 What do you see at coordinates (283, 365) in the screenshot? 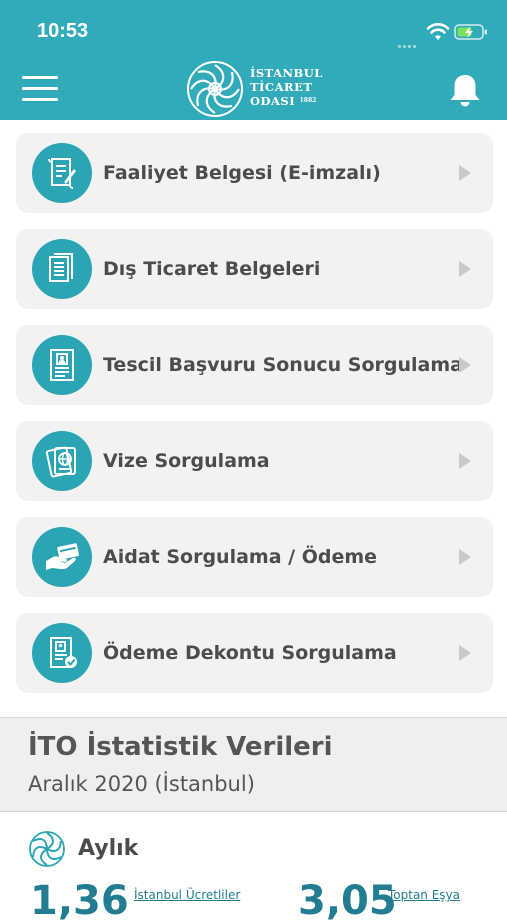
I see `menu-card-label: Tescil Başvuru Sonucu Sorgulama` at bounding box center [283, 365].